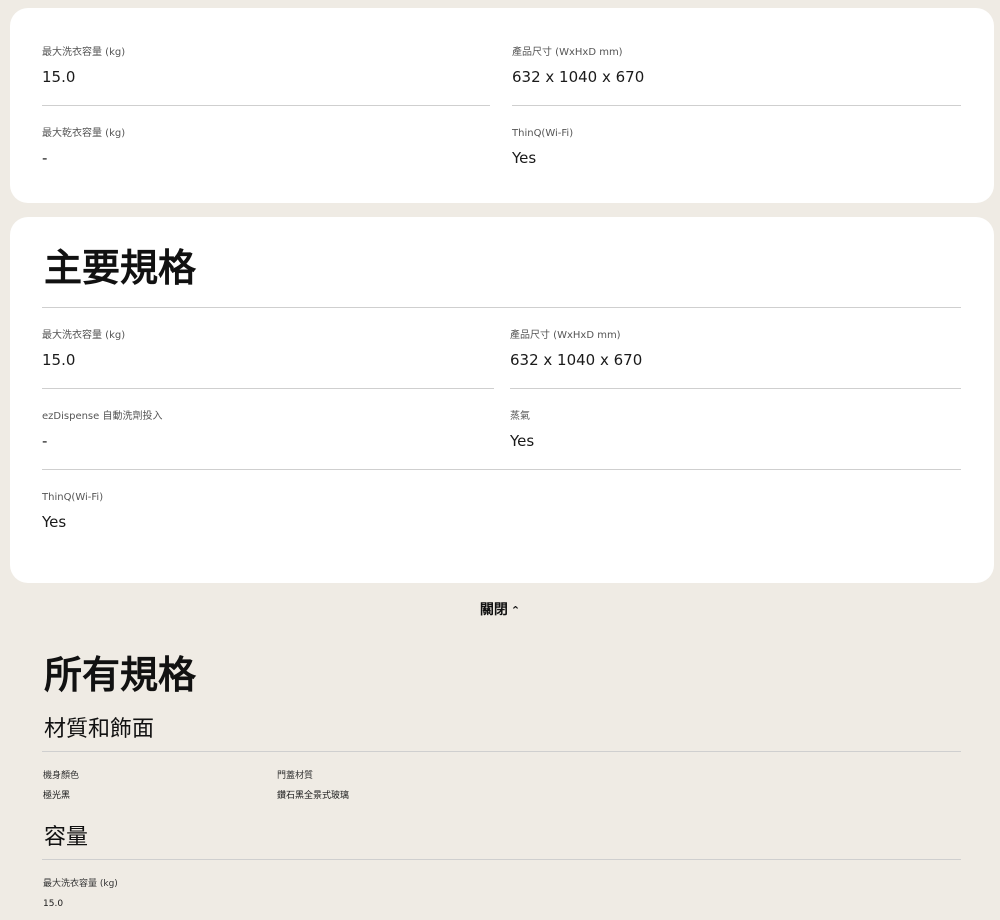  What do you see at coordinates (520, 416) in the screenshot?
I see `spec-label: 蒸氣` at bounding box center [520, 416].